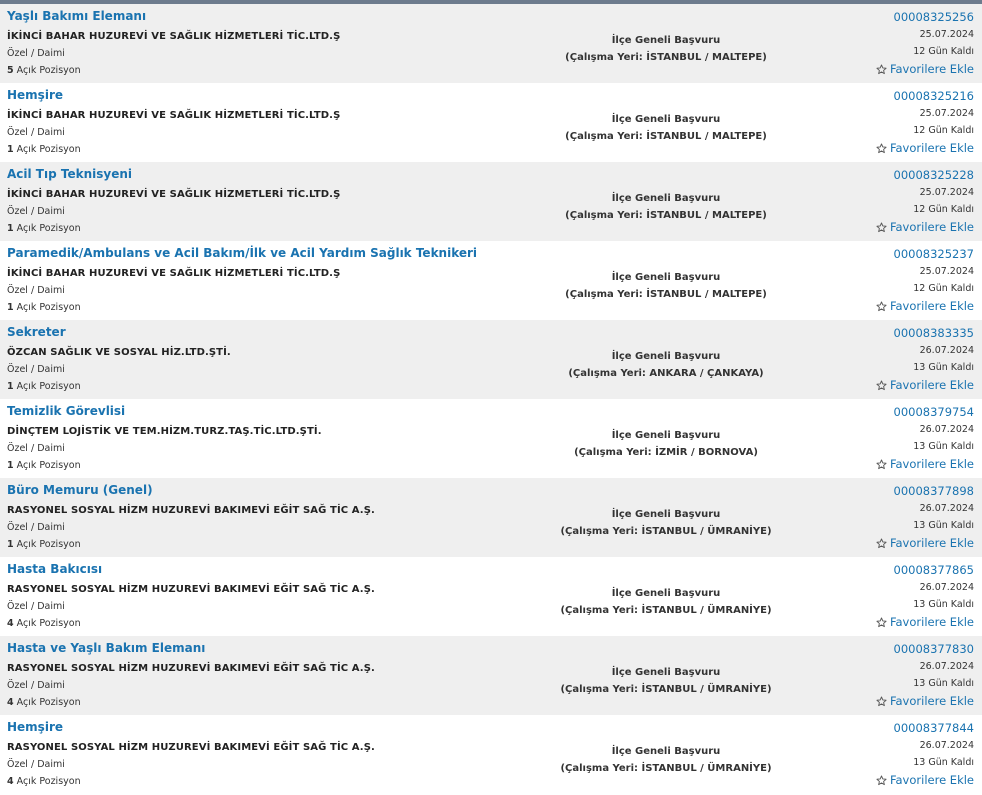  I want to click on open-positions: 5 Açık Pozisyon, so click(44, 70).